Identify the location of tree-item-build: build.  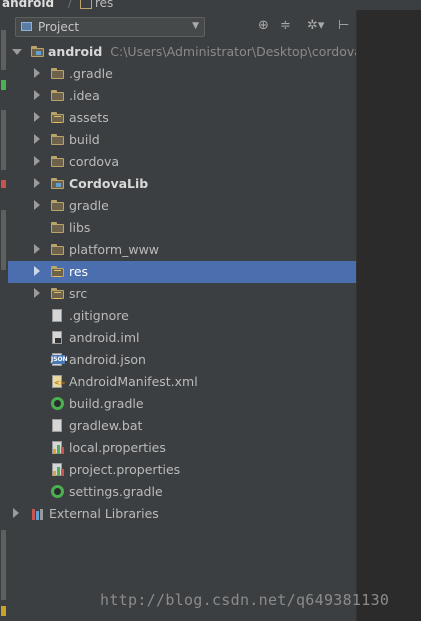
(182, 140).